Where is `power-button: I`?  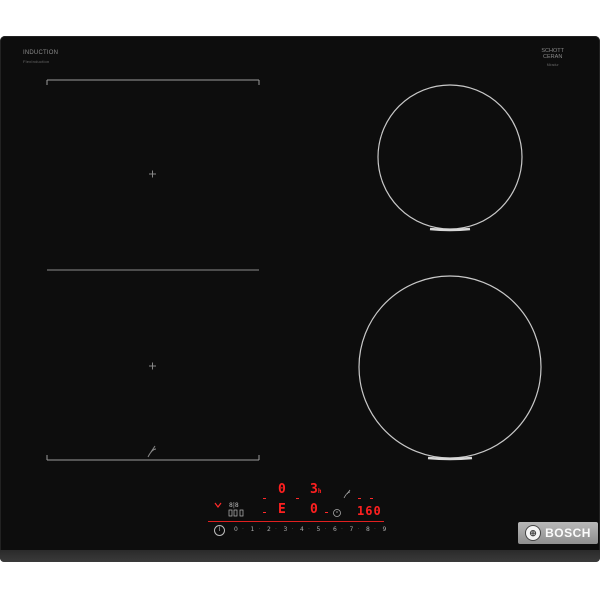 power-button: I is located at coordinates (219, 530).